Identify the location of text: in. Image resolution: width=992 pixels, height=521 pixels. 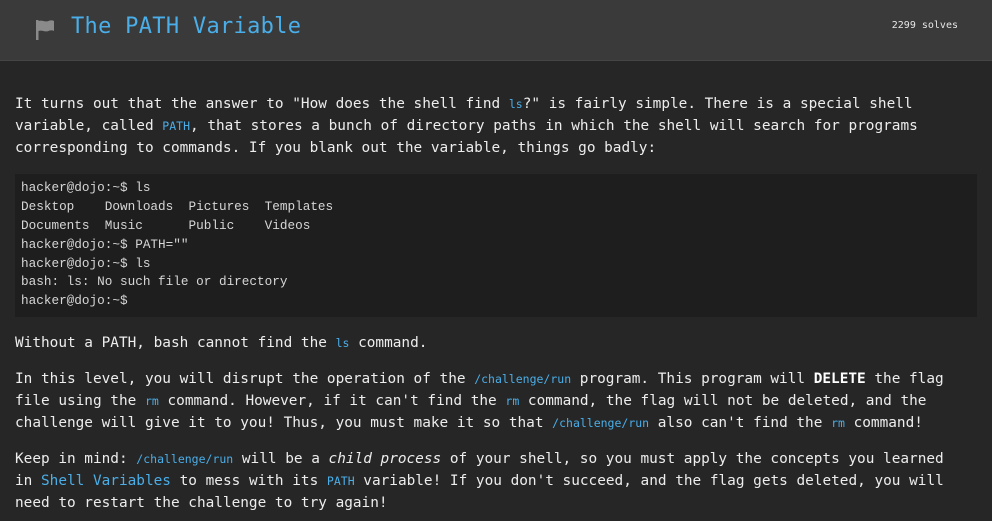
(28, 481).